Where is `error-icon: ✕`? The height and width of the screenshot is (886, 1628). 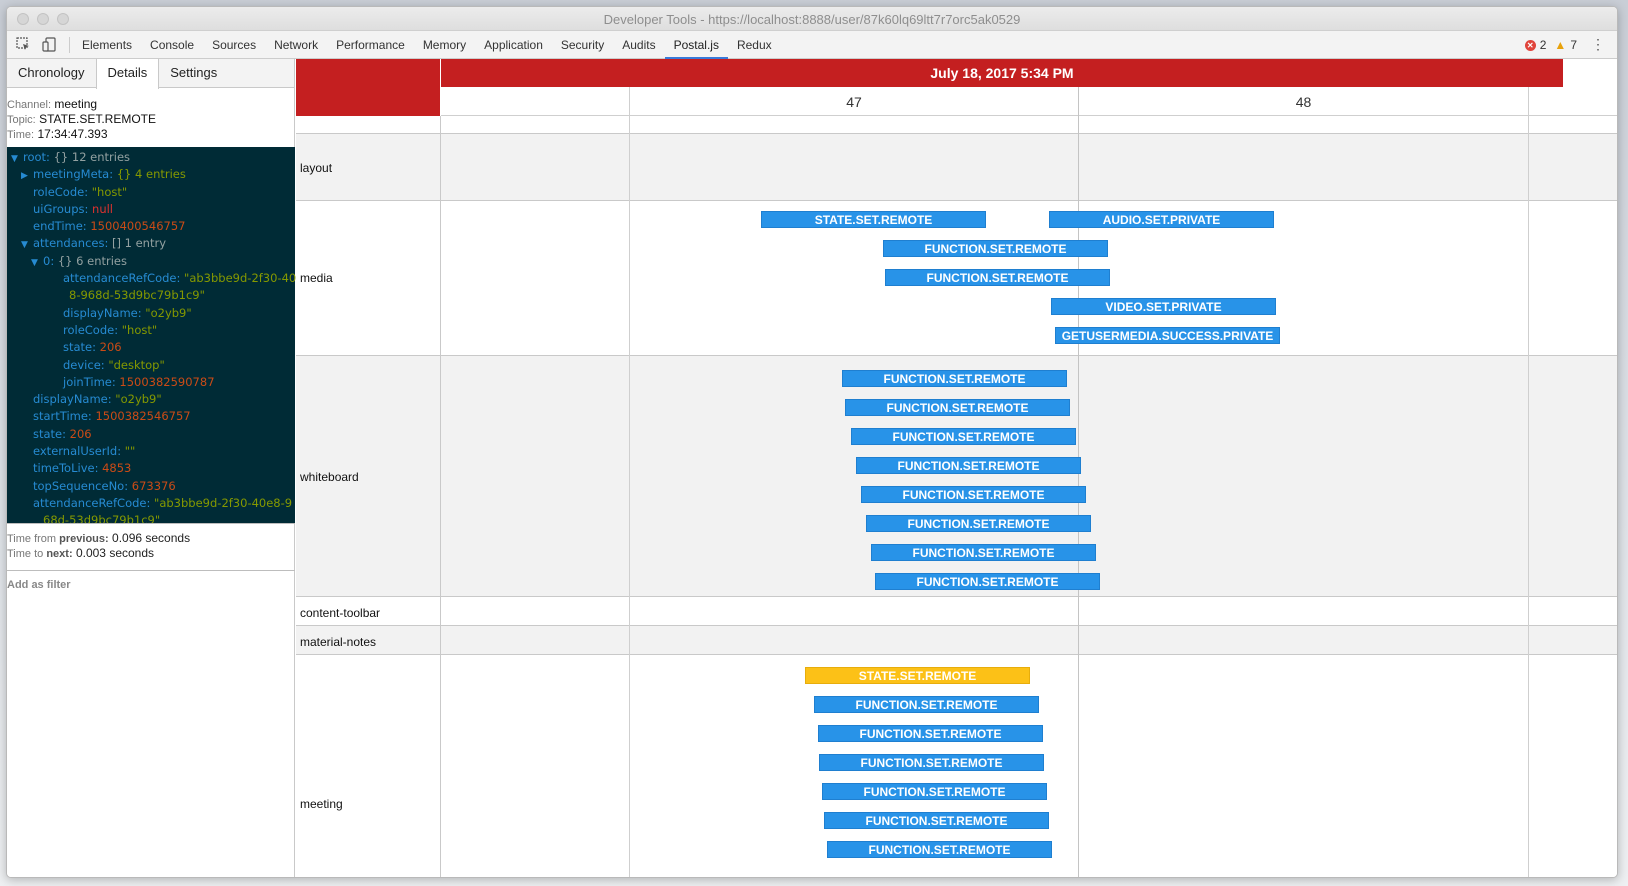
error-icon: ✕ is located at coordinates (1530, 45).